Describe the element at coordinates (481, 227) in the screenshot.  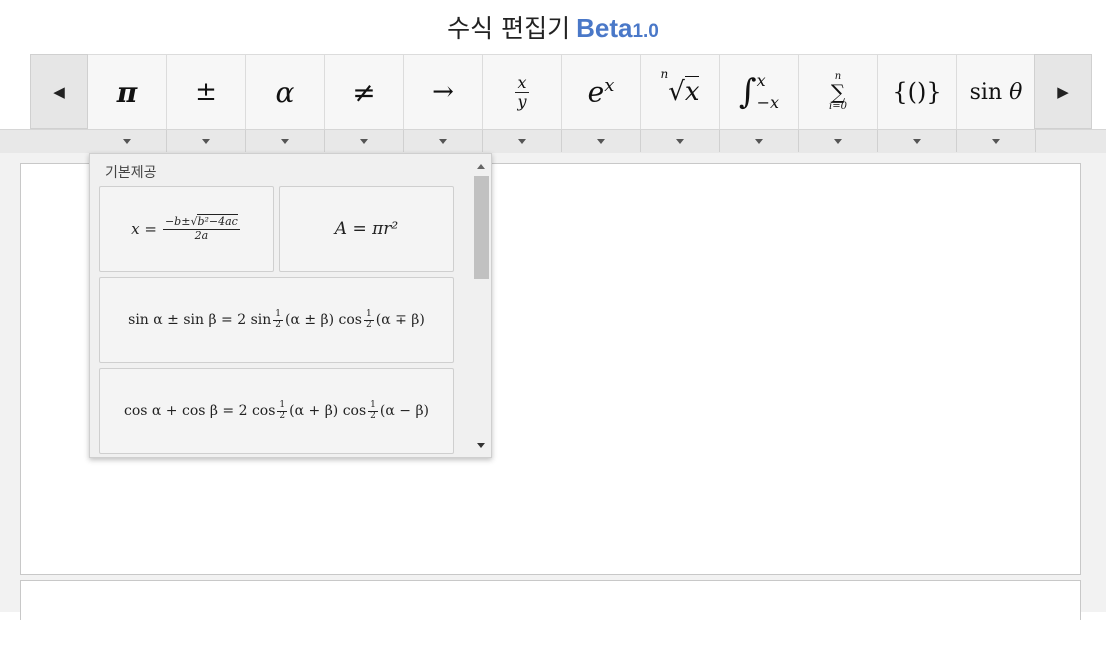
I see `scroll-thumb` at that location.